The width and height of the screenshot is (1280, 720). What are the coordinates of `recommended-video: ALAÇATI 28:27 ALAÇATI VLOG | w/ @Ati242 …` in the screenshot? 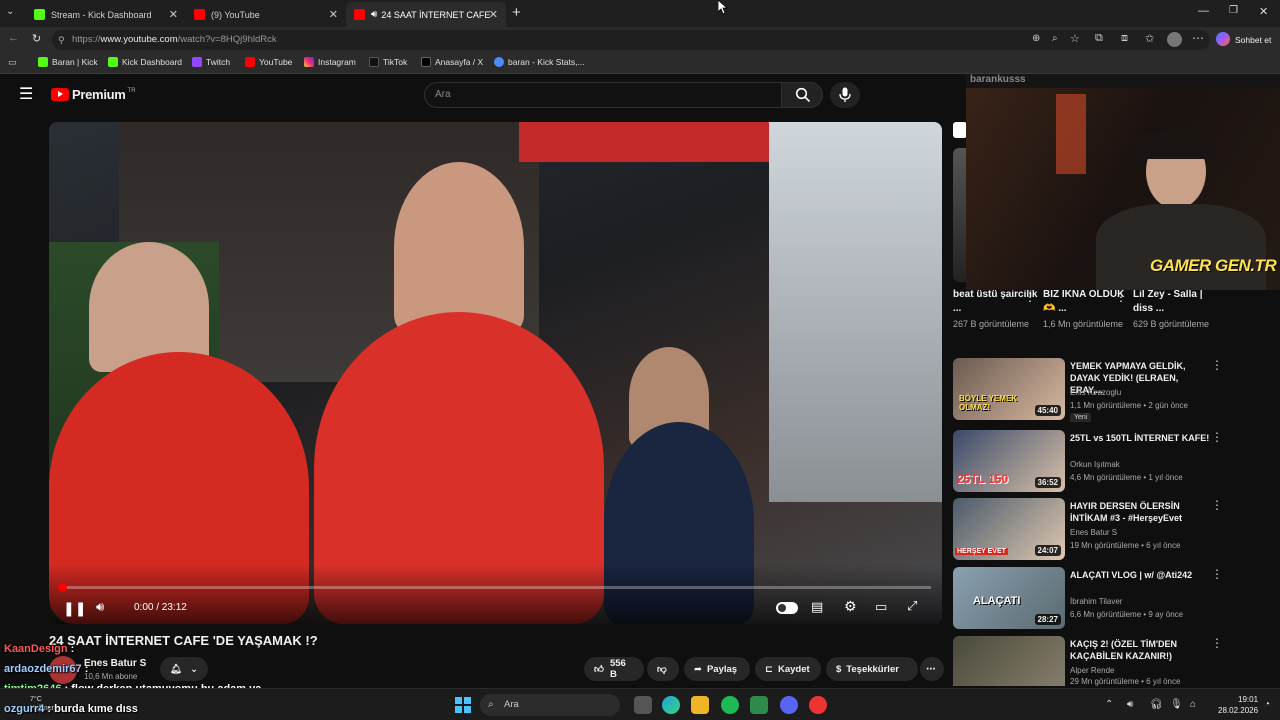 It's located at (1113, 599).